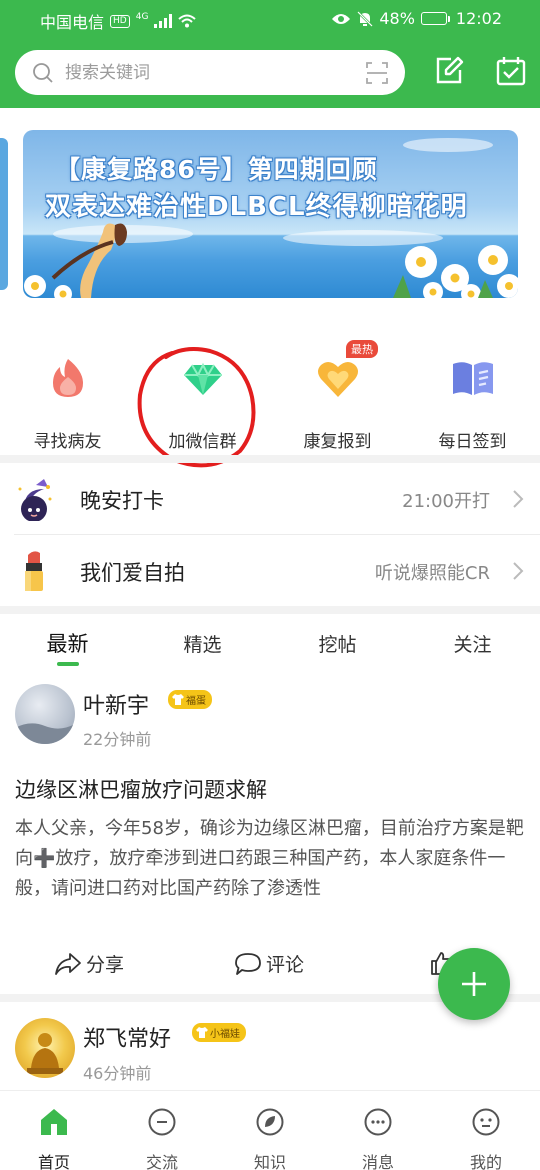 This screenshot has width=540, height=1170. Describe the element at coordinates (4, 214) in the screenshot. I see `carousel-prev-peek` at that location.